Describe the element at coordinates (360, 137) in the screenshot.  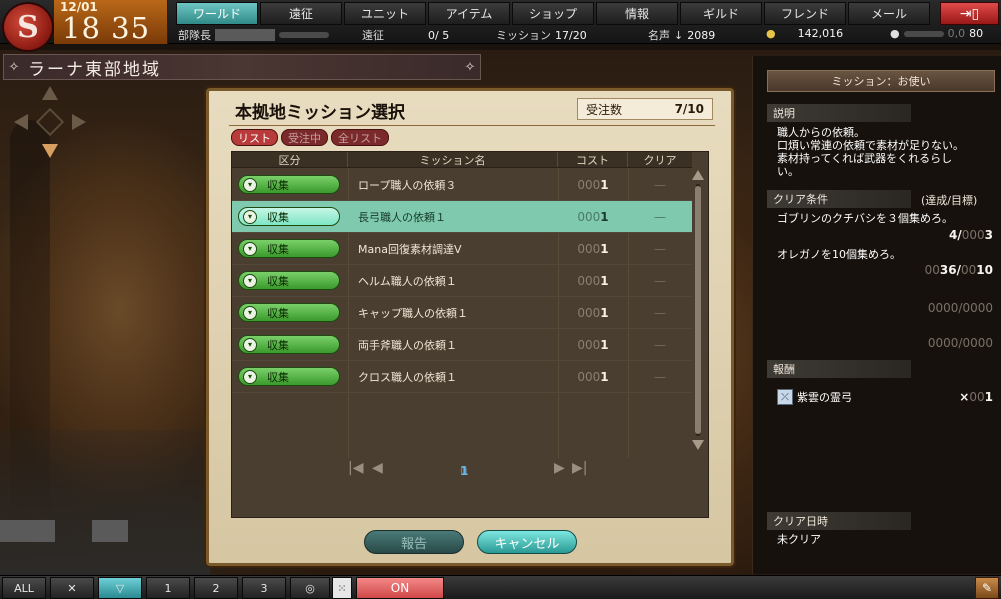
I see `filter-all-list: 全リスト` at that location.